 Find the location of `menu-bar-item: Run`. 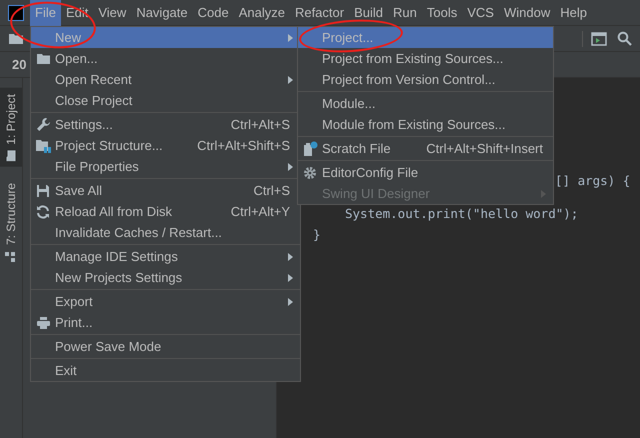

menu-bar-item: Run is located at coordinates (405, 13).